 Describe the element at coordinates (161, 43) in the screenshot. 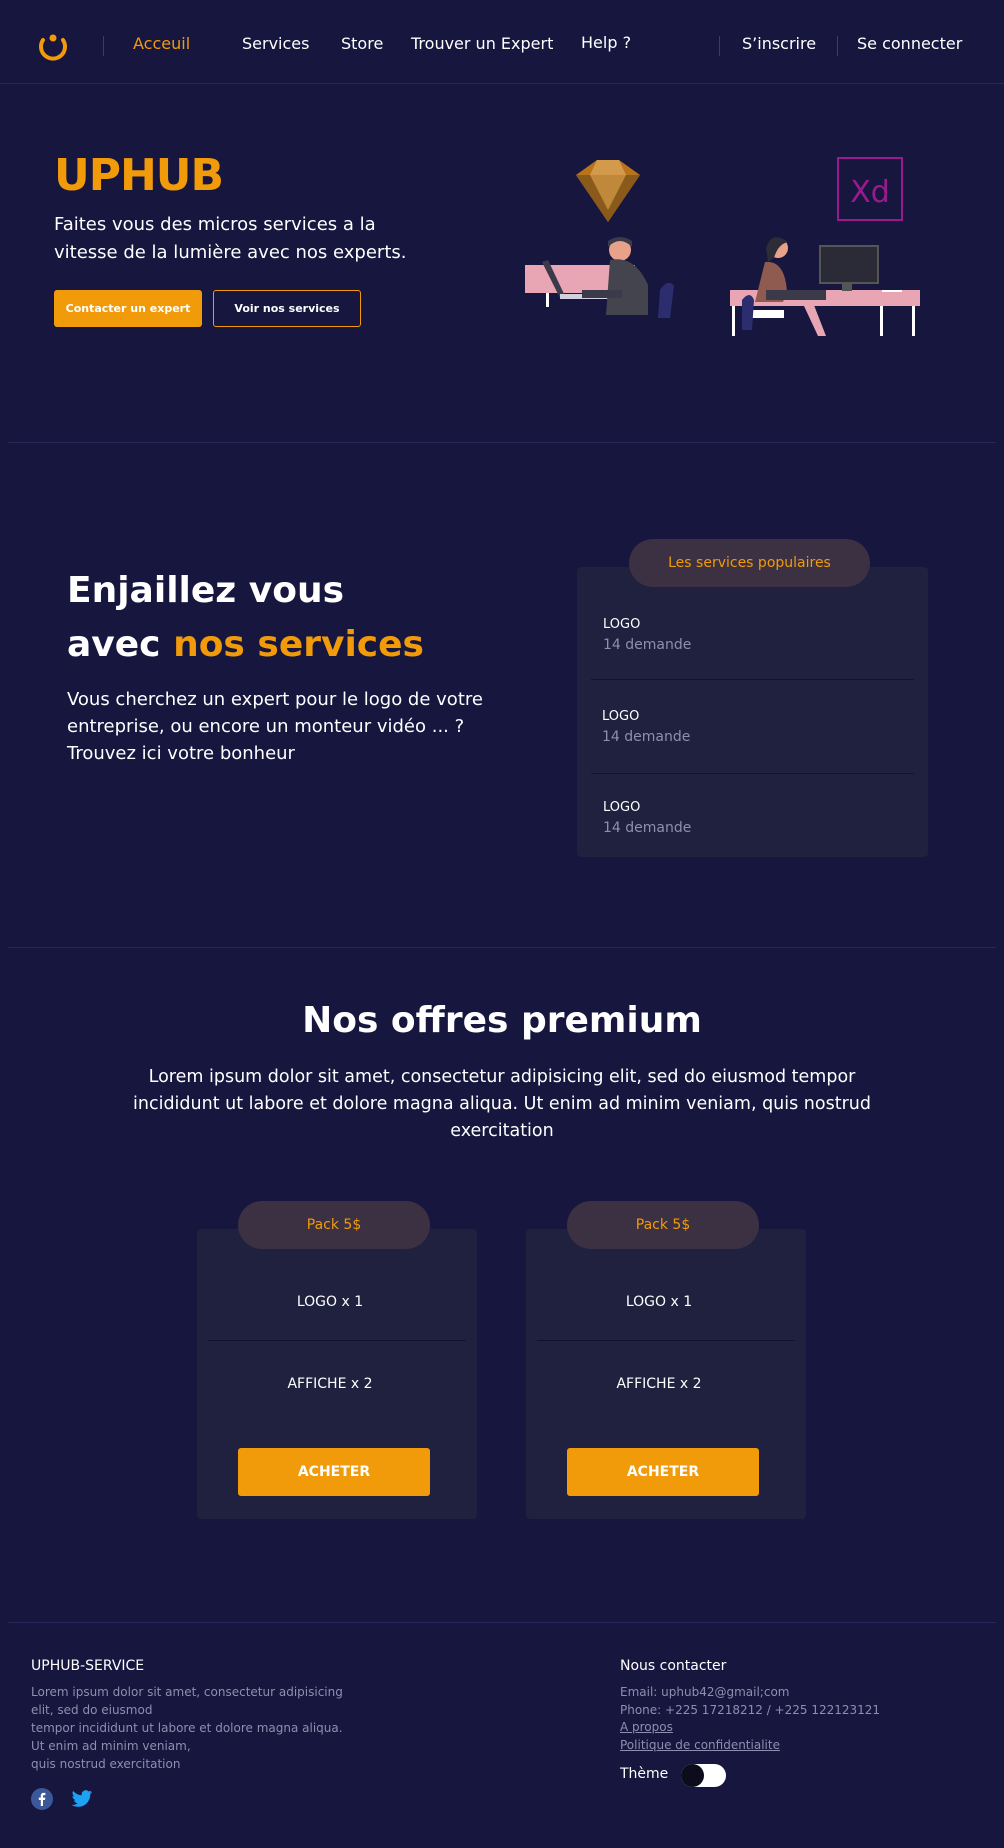

I see `nav-link-acceuil: Acceuil` at that location.